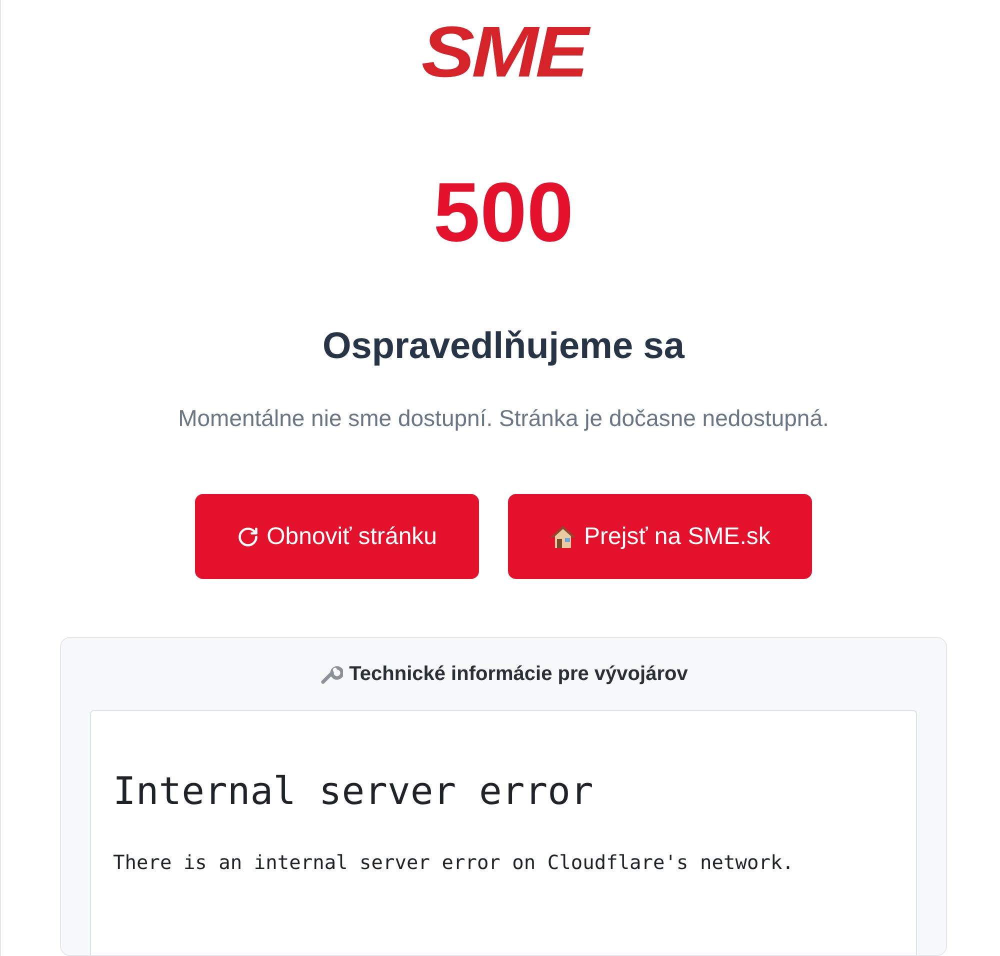 The height and width of the screenshot is (956, 1000). Describe the element at coordinates (518, 674) in the screenshot. I see `panel-title: Technické informácie pre vývojárov` at that location.